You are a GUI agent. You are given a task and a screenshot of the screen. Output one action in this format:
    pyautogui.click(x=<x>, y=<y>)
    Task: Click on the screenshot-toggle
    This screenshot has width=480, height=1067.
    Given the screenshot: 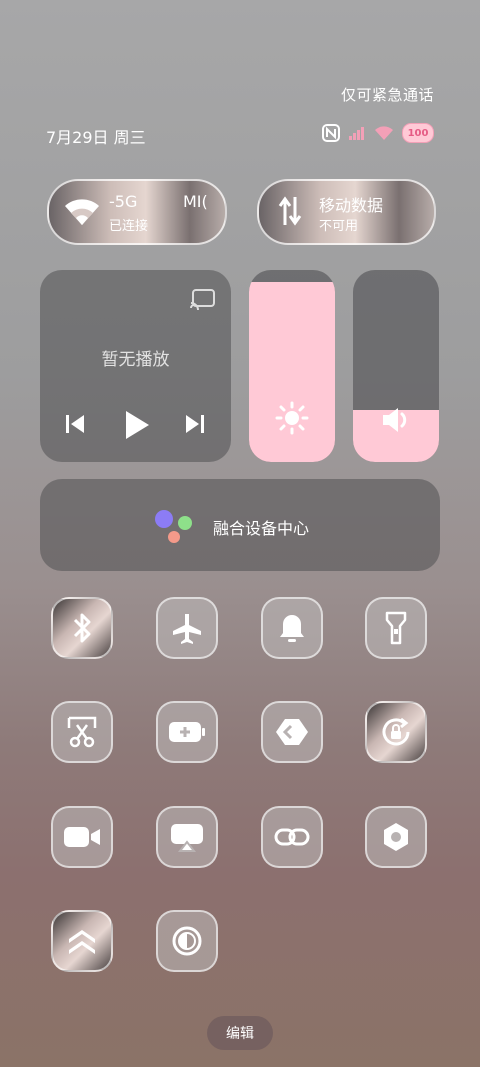 What is the action you would take?
    pyautogui.click(x=82, y=732)
    